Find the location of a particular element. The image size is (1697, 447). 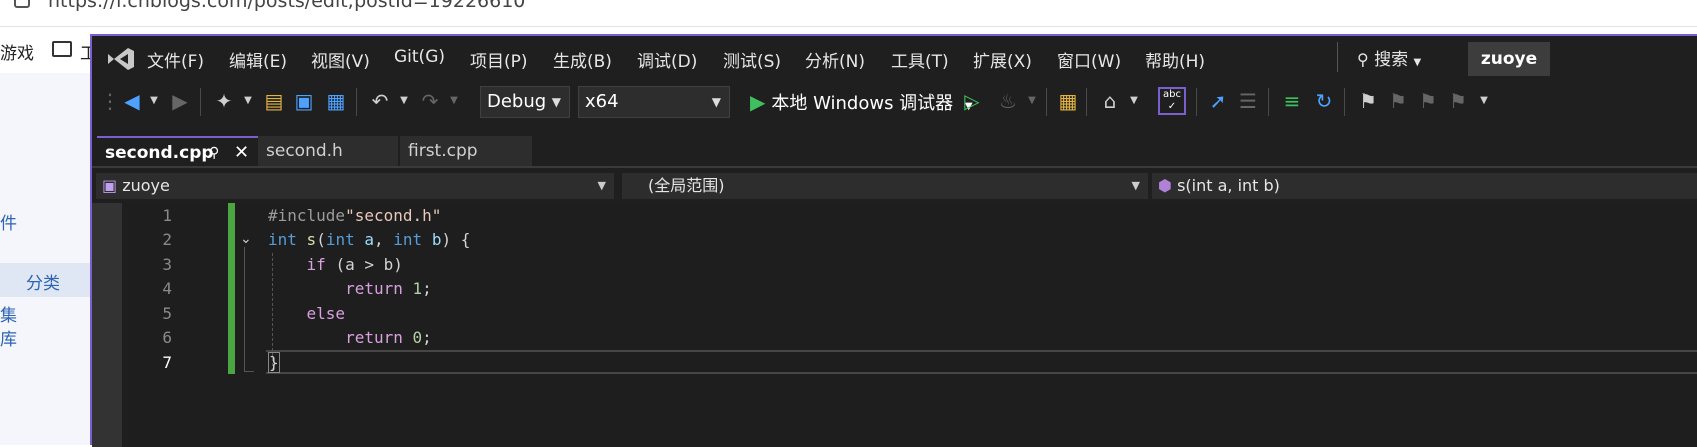

member-dropdown: ⬢ s(int a, int b) is located at coordinates (1424, 186).